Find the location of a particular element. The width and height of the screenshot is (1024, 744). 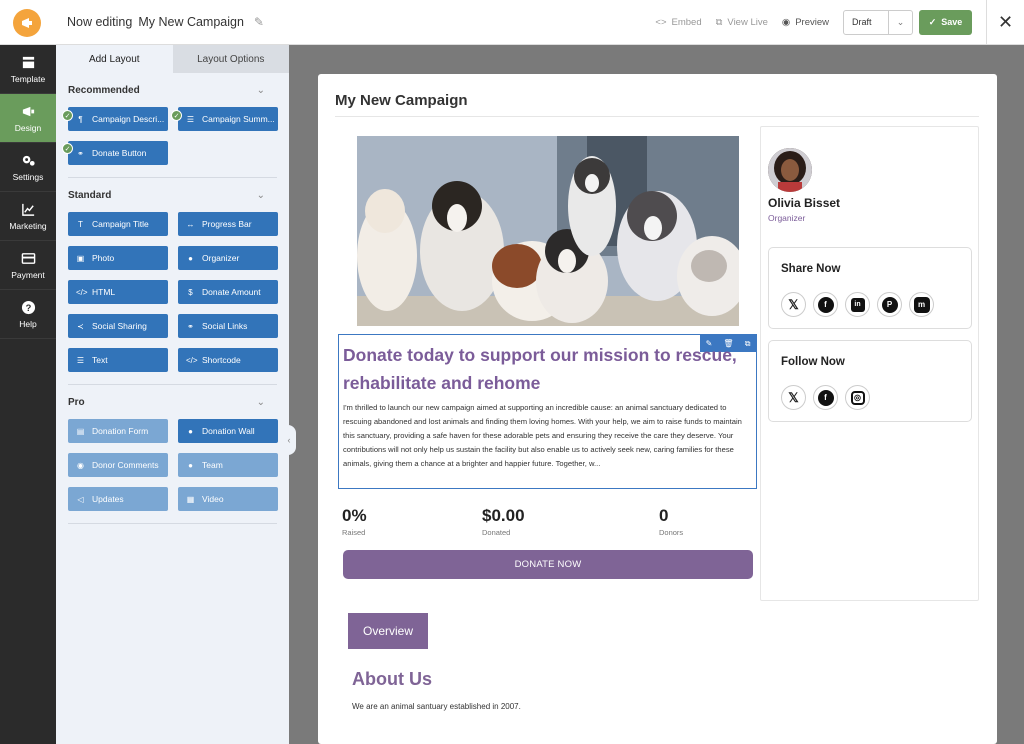

tab-overview: Overview is located at coordinates (388, 631).